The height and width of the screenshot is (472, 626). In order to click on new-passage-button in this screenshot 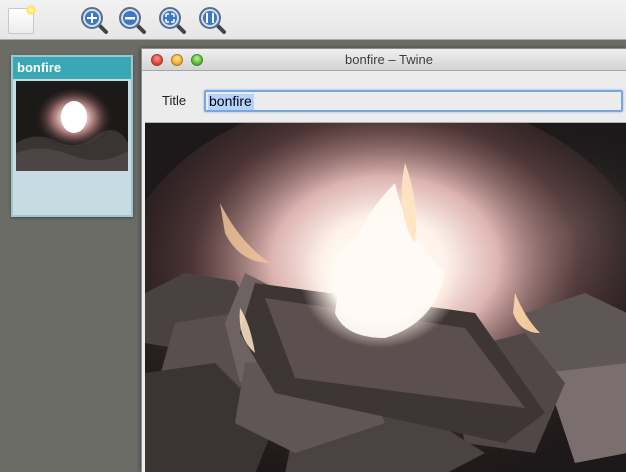, I will do `click(22, 19)`.